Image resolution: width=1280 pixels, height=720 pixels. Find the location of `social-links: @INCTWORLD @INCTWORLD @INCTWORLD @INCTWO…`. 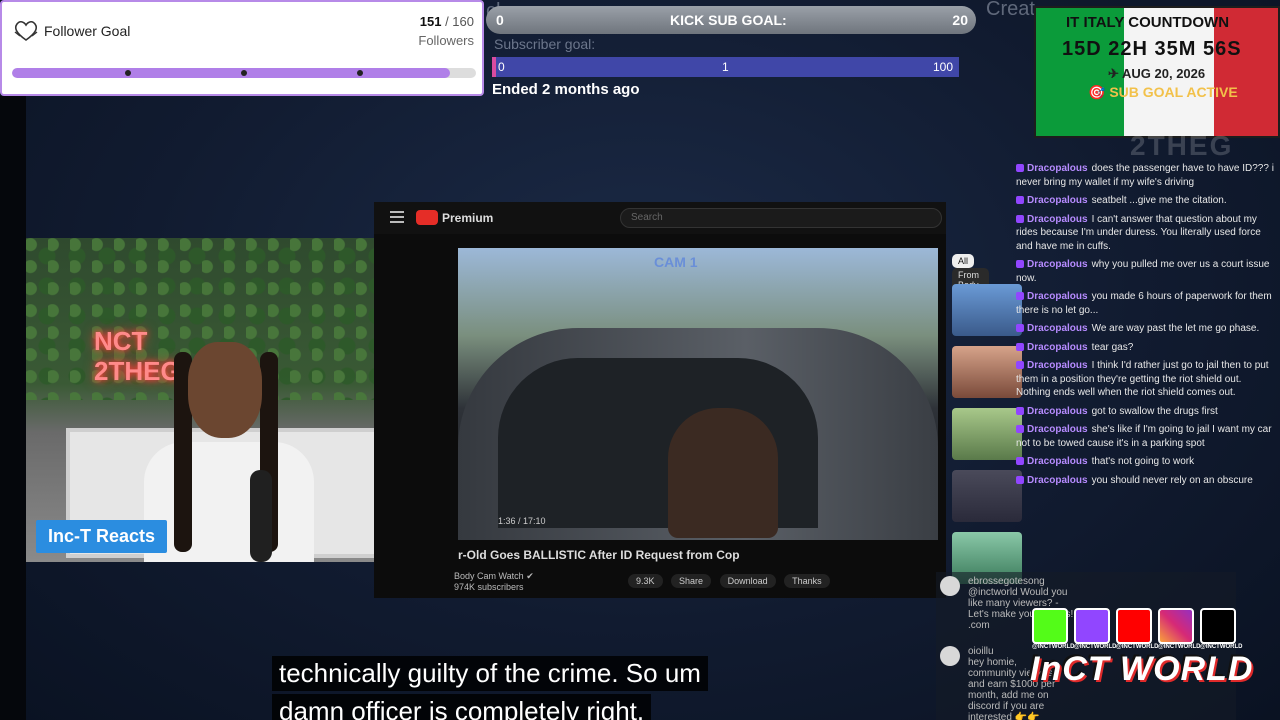

social-links: @INCTWORLD @INCTWORLD @INCTWORLD @INCTWO… is located at coordinates (1139, 632).